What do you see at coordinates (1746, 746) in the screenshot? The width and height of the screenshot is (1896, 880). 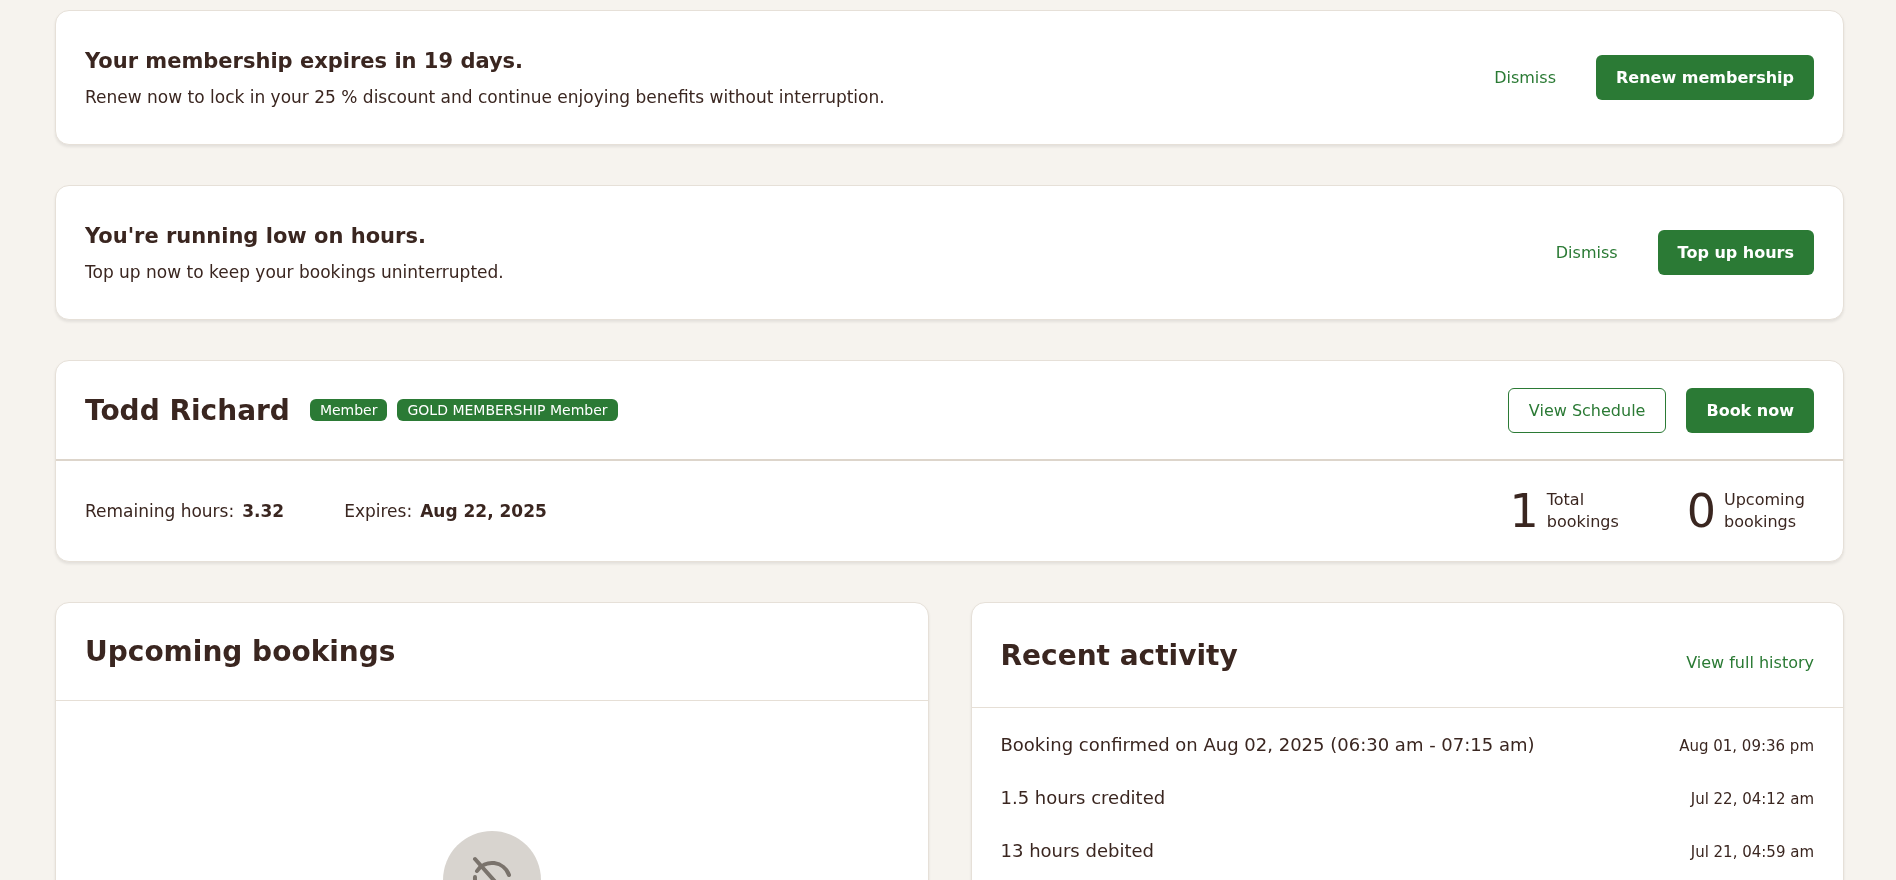 I see `activity-time: Aug 01, 09:36 pm` at bounding box center [1746, 746].